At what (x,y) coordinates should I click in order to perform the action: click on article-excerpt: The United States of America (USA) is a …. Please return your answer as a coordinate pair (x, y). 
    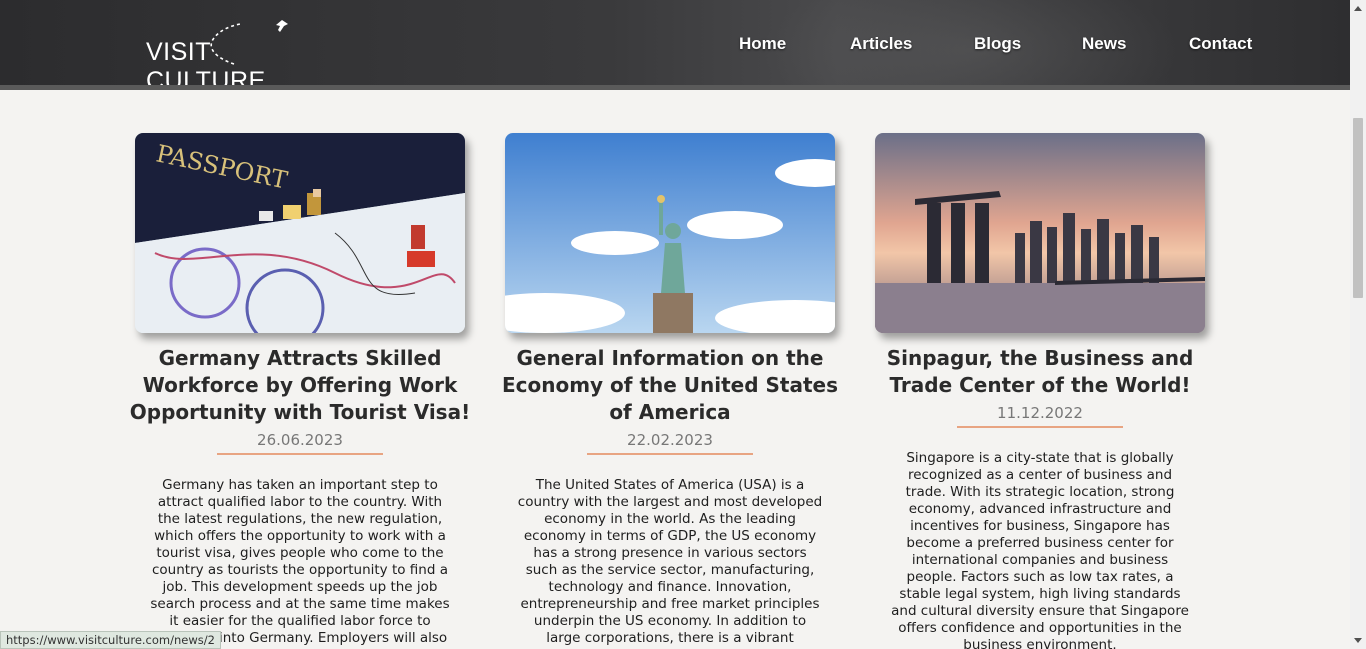
    Looking at the image, I should click on (670, 563).